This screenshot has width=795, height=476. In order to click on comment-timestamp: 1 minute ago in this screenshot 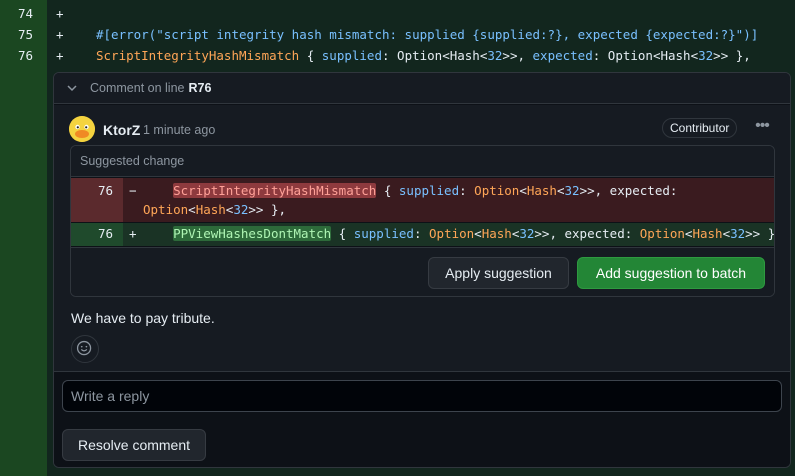, I will do `click(179, 130)`.